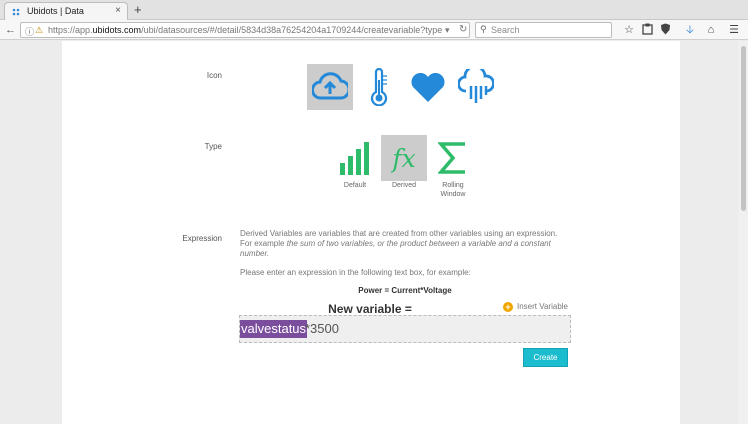  What do you see at coordinates (505, 30) in the screenshot?
I see `search-placeholder: Search` at bounding box center [505, 30].